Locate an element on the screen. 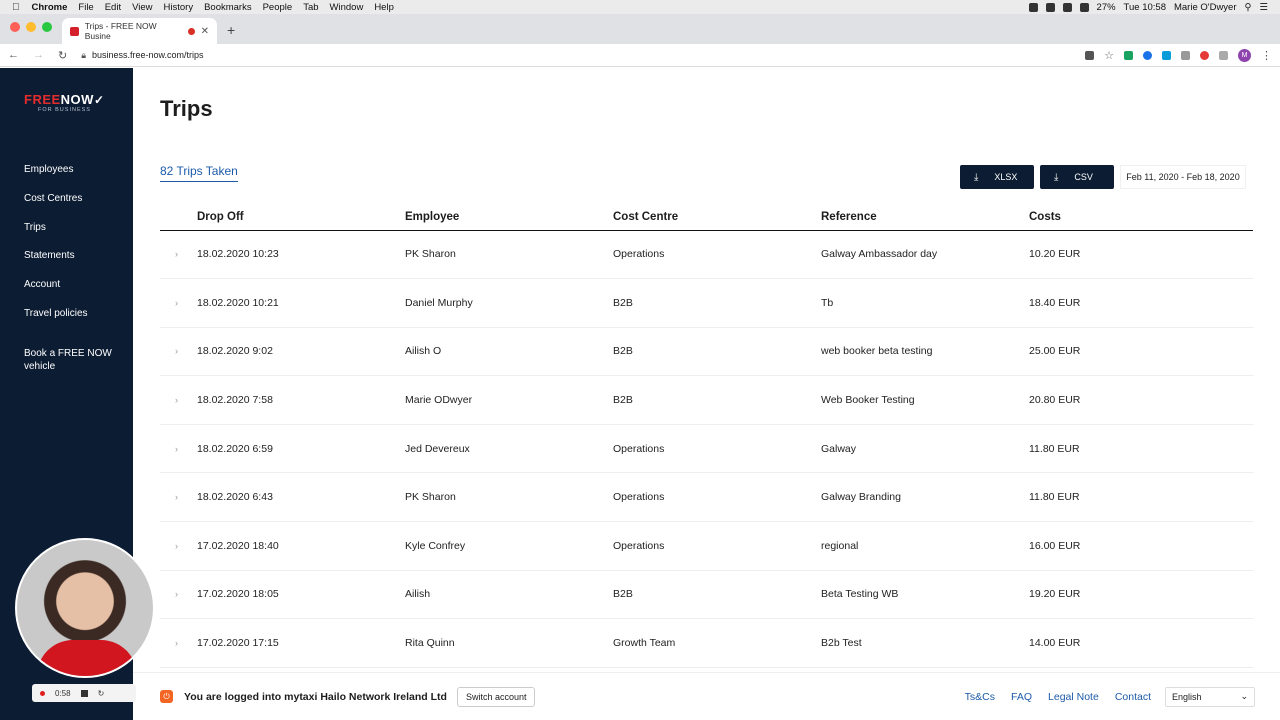 This screenshot has height=720, width=1280. close-window-icon is located at coordinates (15, 27).